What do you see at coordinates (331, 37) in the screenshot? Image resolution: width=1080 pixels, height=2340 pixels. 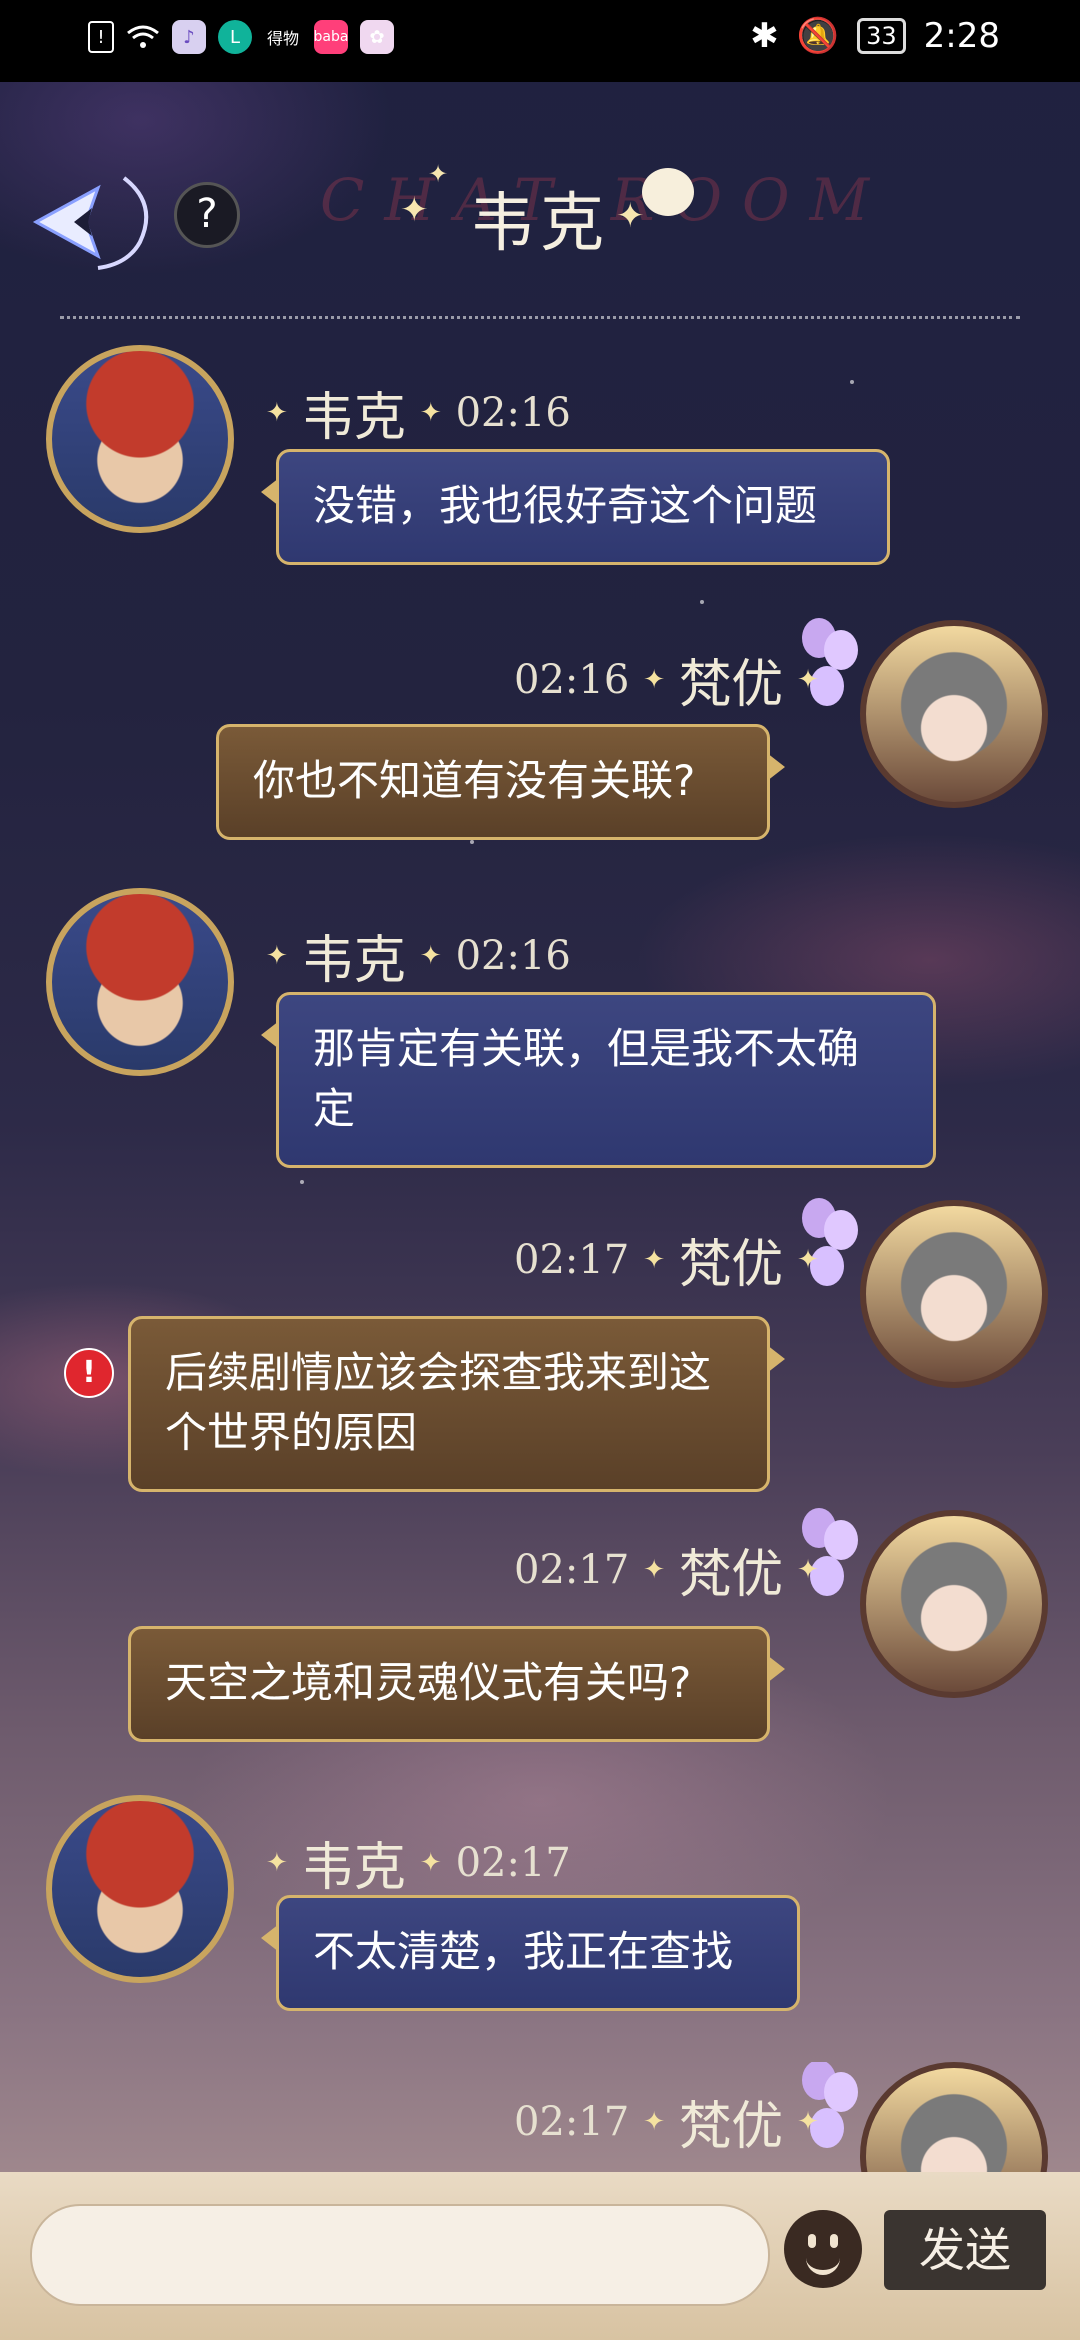 I see `baba-icon: baba` at bounding box center [331, 37].